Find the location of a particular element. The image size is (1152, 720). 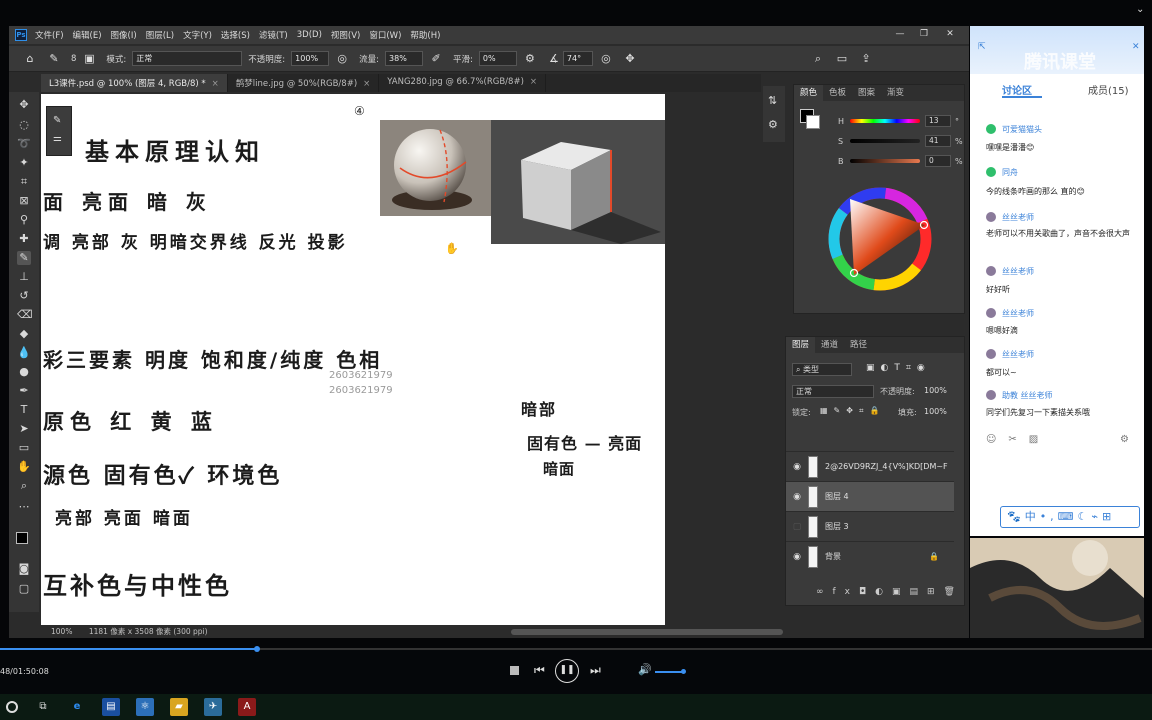

media-player-icon: ✈ is located at coordinates (213, 707).